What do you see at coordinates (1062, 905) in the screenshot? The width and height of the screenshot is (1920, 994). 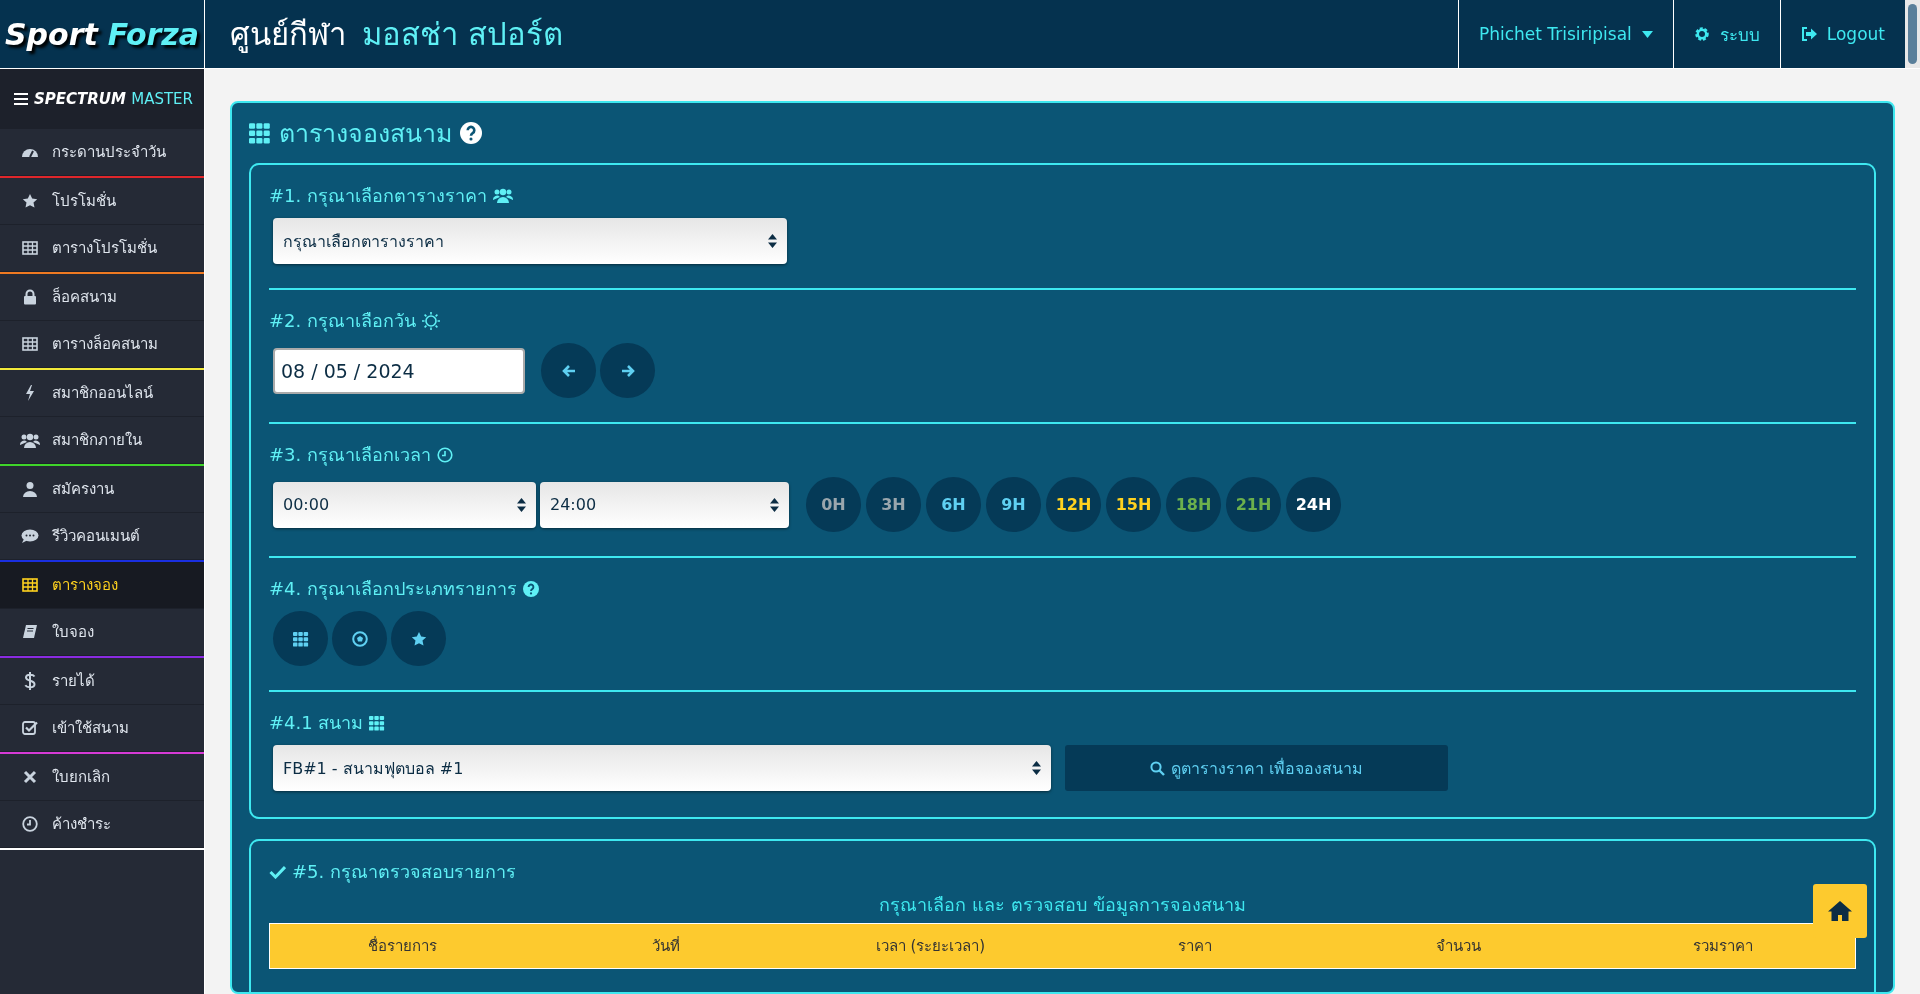 I see `review-subtitle: กรุณาเลือก และ ตรวจสอบ ข้อมูลการจองสนาม` at bounding box center [1062, 905].